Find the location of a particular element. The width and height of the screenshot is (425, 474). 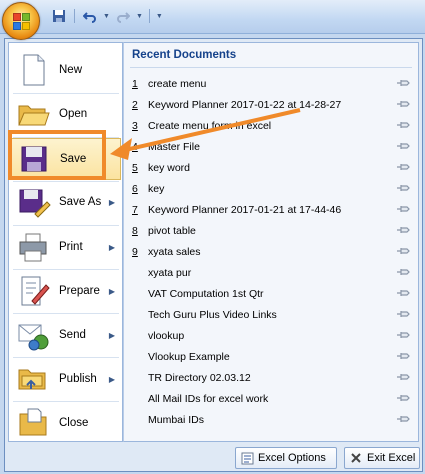

recent-document-name: Vlookup Example is located at coordinates (189, 356).